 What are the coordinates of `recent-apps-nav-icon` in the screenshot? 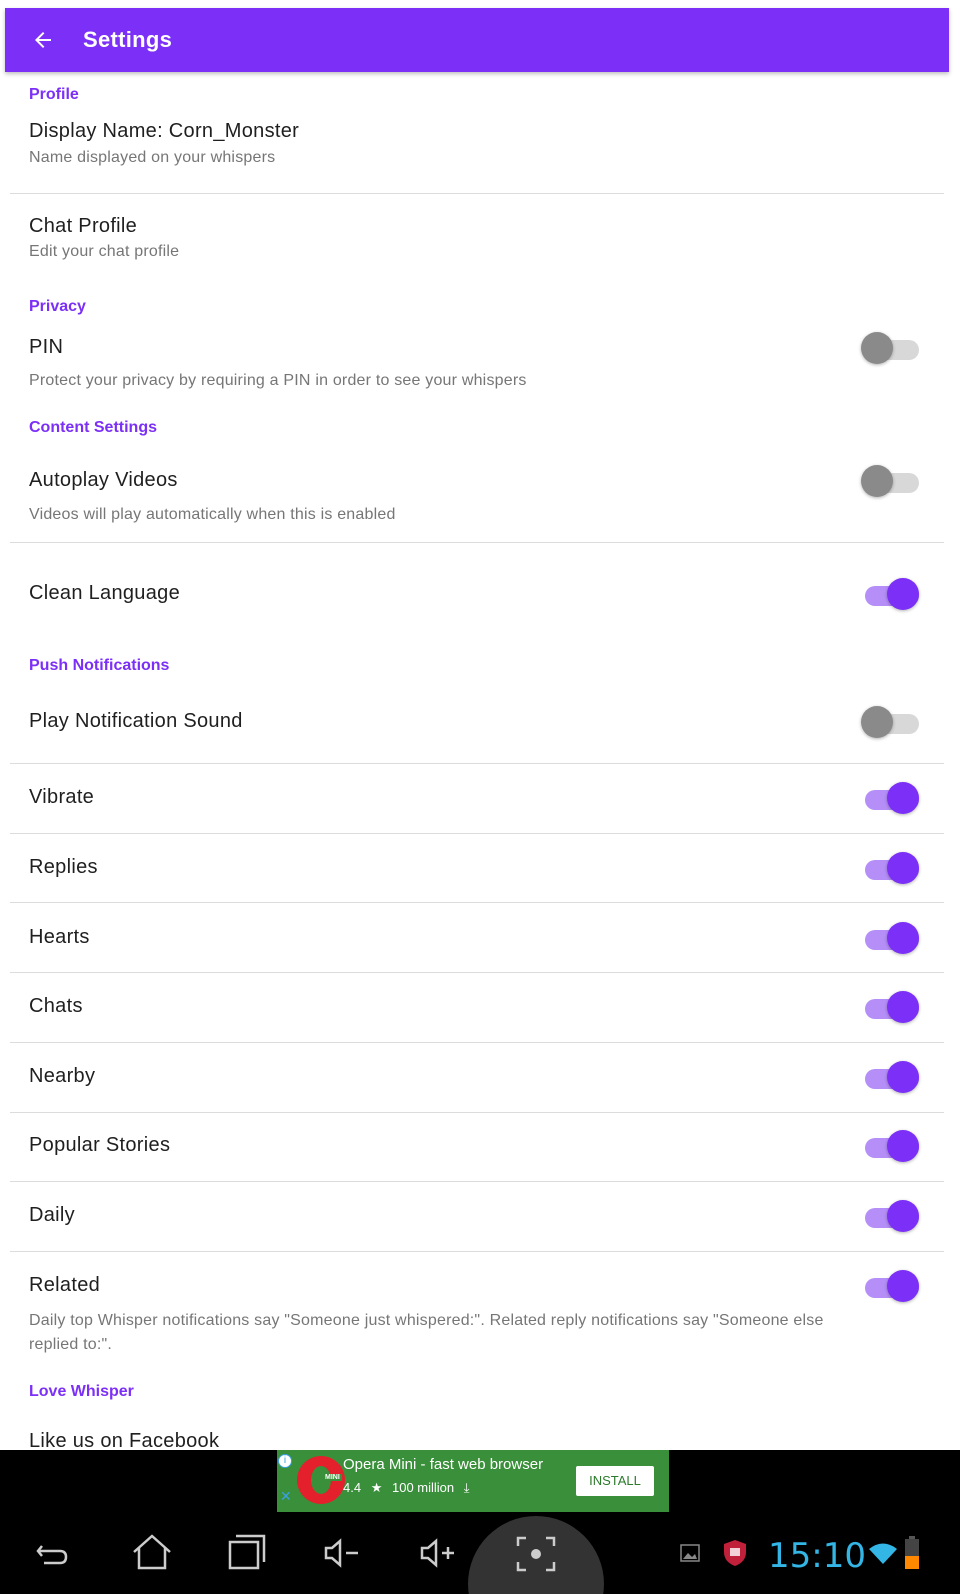 It's located at (247, 1552).